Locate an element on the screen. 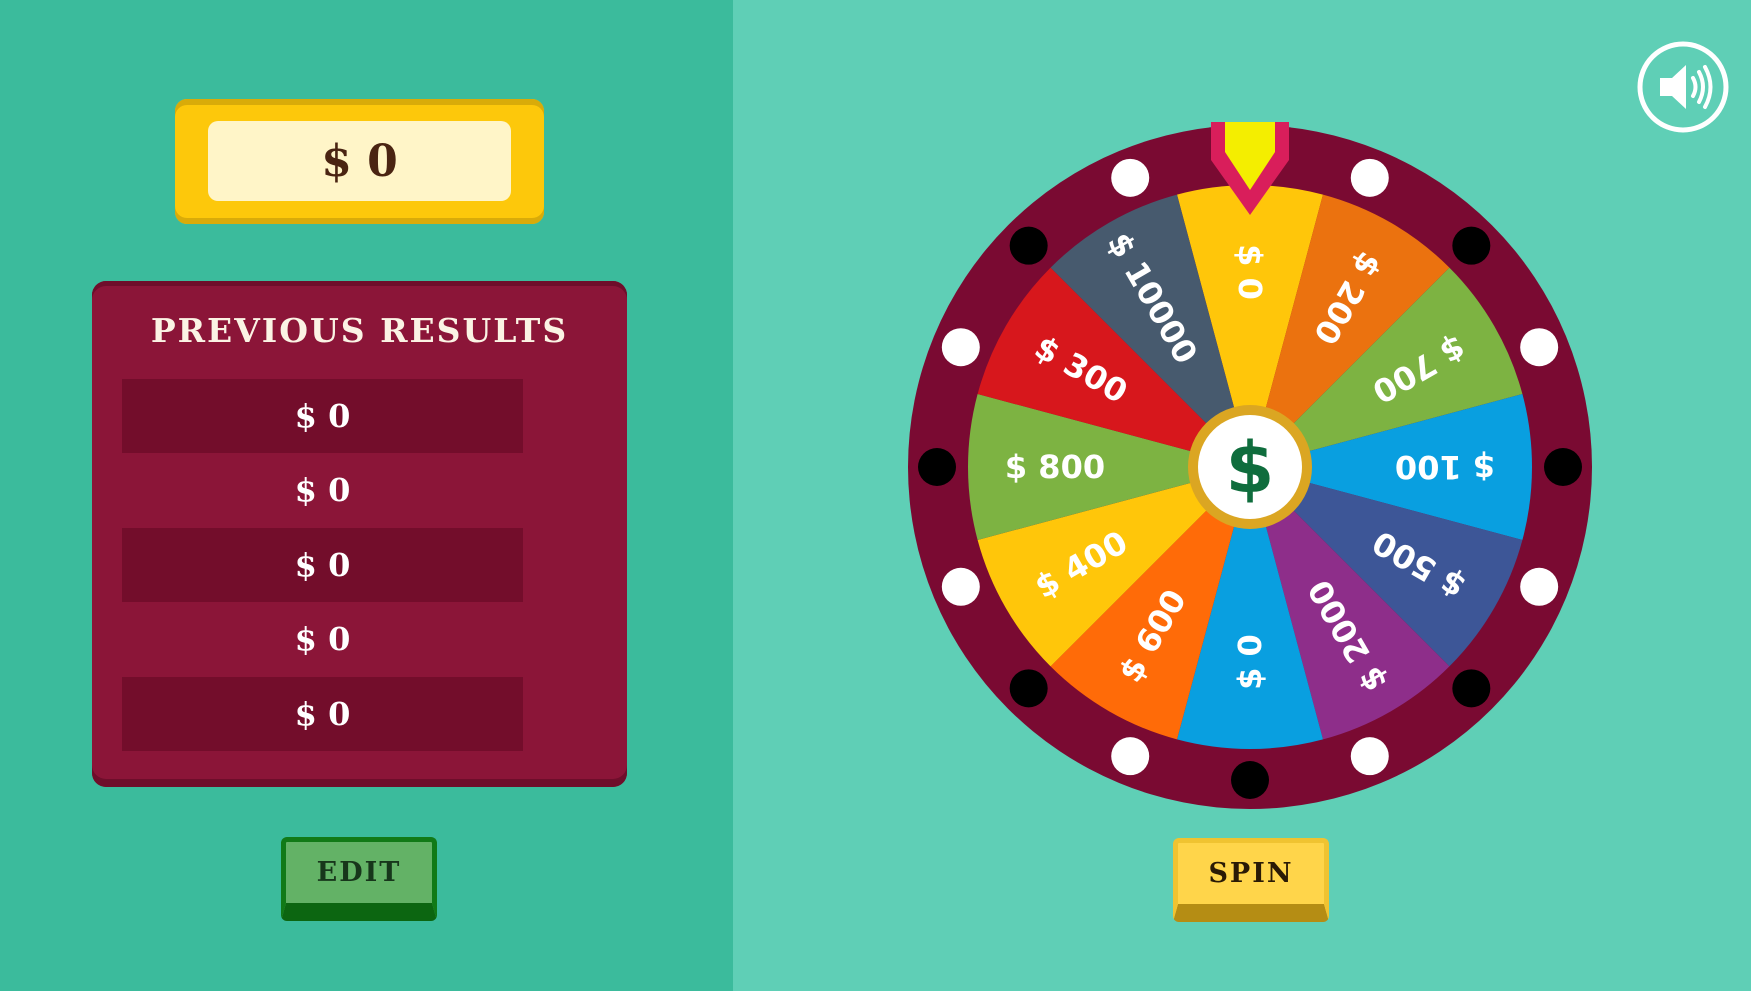  wheel-segment-label: $ 800 is located at coordinates (1055, 467).